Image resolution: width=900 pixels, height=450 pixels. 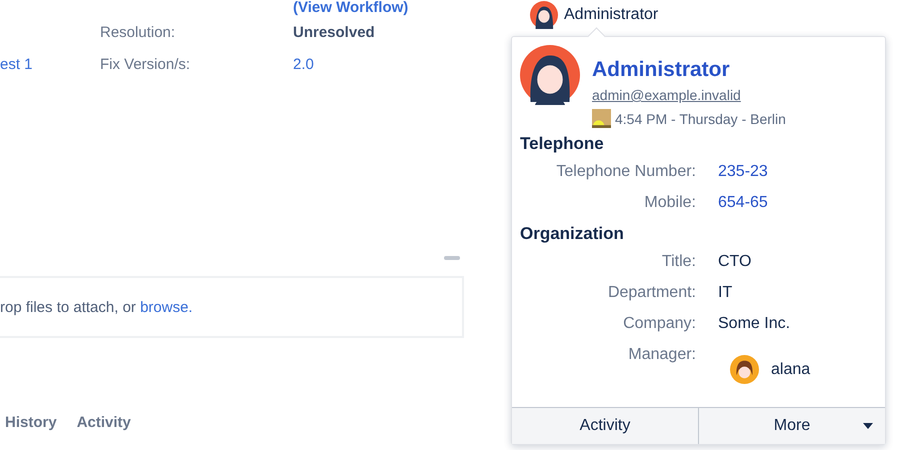 What do you see at coordinates (661, 355) in the screenshot?
I see `field-label: Manager:` at bounding box center [661, 355].